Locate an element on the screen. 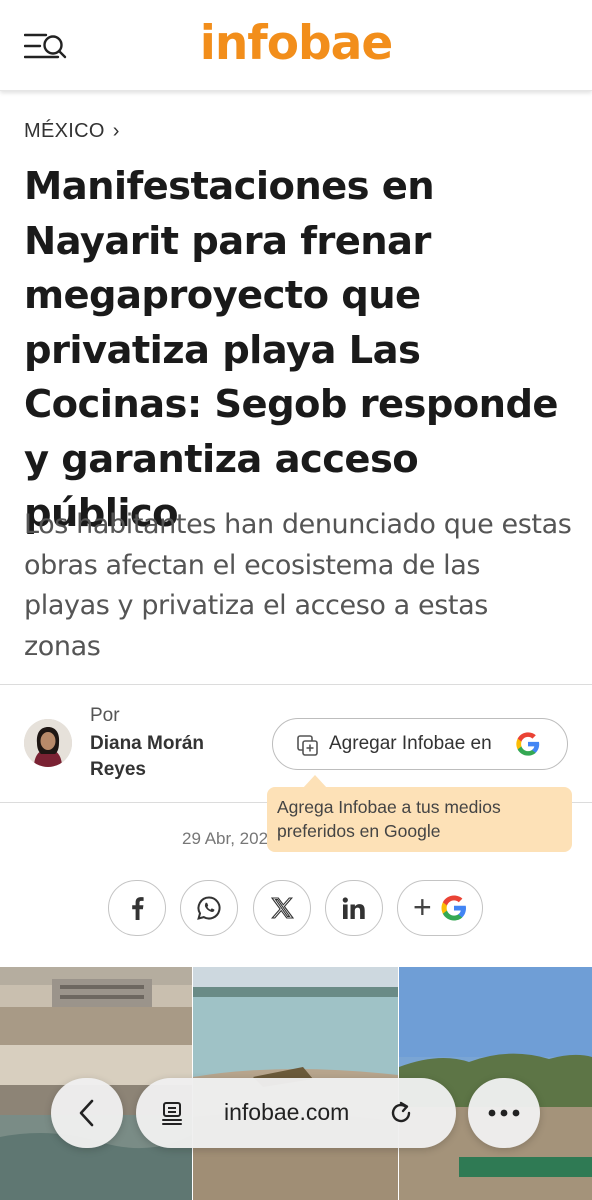 This screenshot has width=592, height=1200. back-button is located at coordinates (87, 1113).